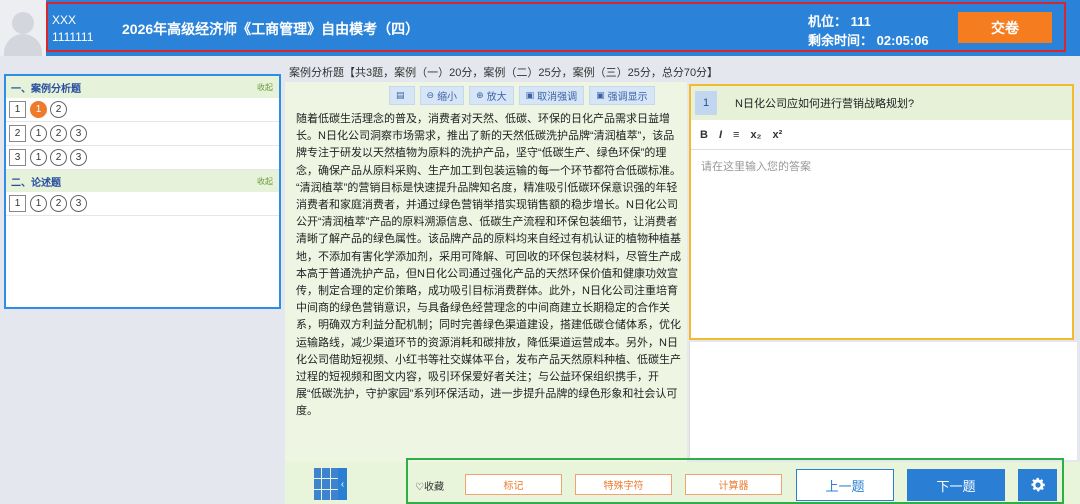 Image resolution: width=1080 pixels, height=504 pixels. What do you see at coordinates (342, 484) in the screenshot?
I see `chevron-left-icon: ‹` at bounding box center [342, 484].